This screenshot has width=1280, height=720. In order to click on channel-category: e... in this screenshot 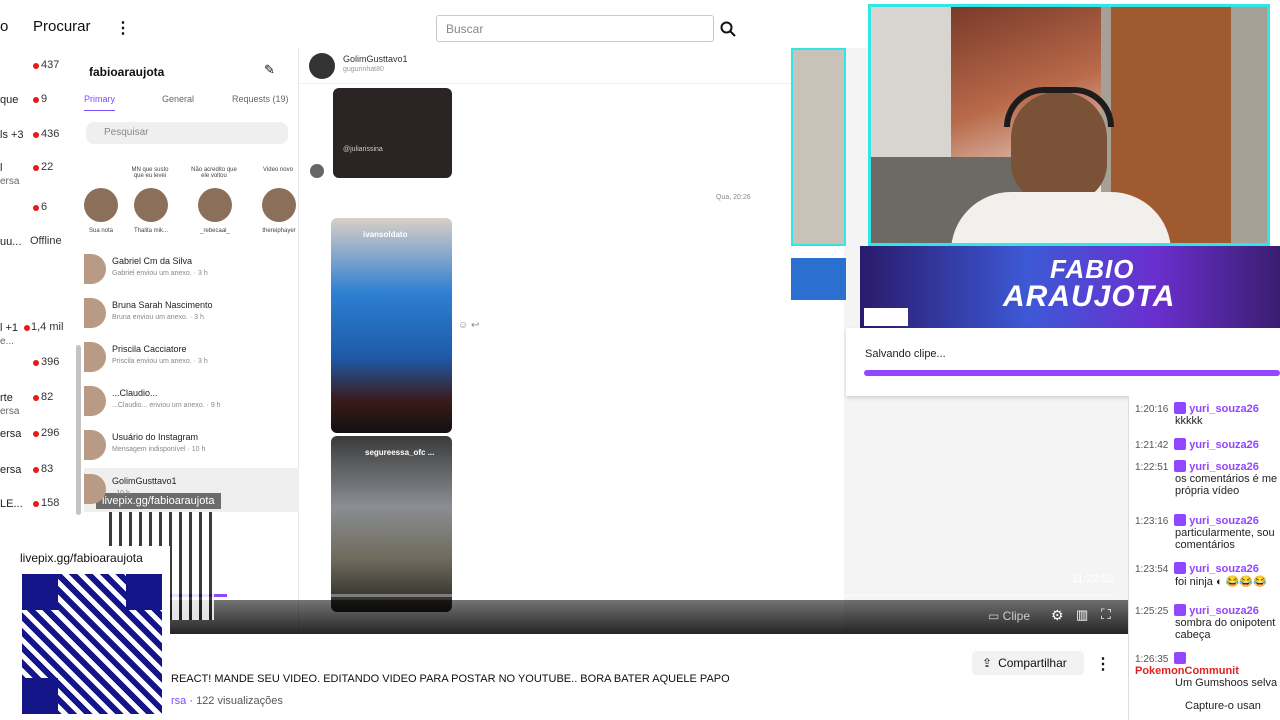, I will do `click(7, 341)`.